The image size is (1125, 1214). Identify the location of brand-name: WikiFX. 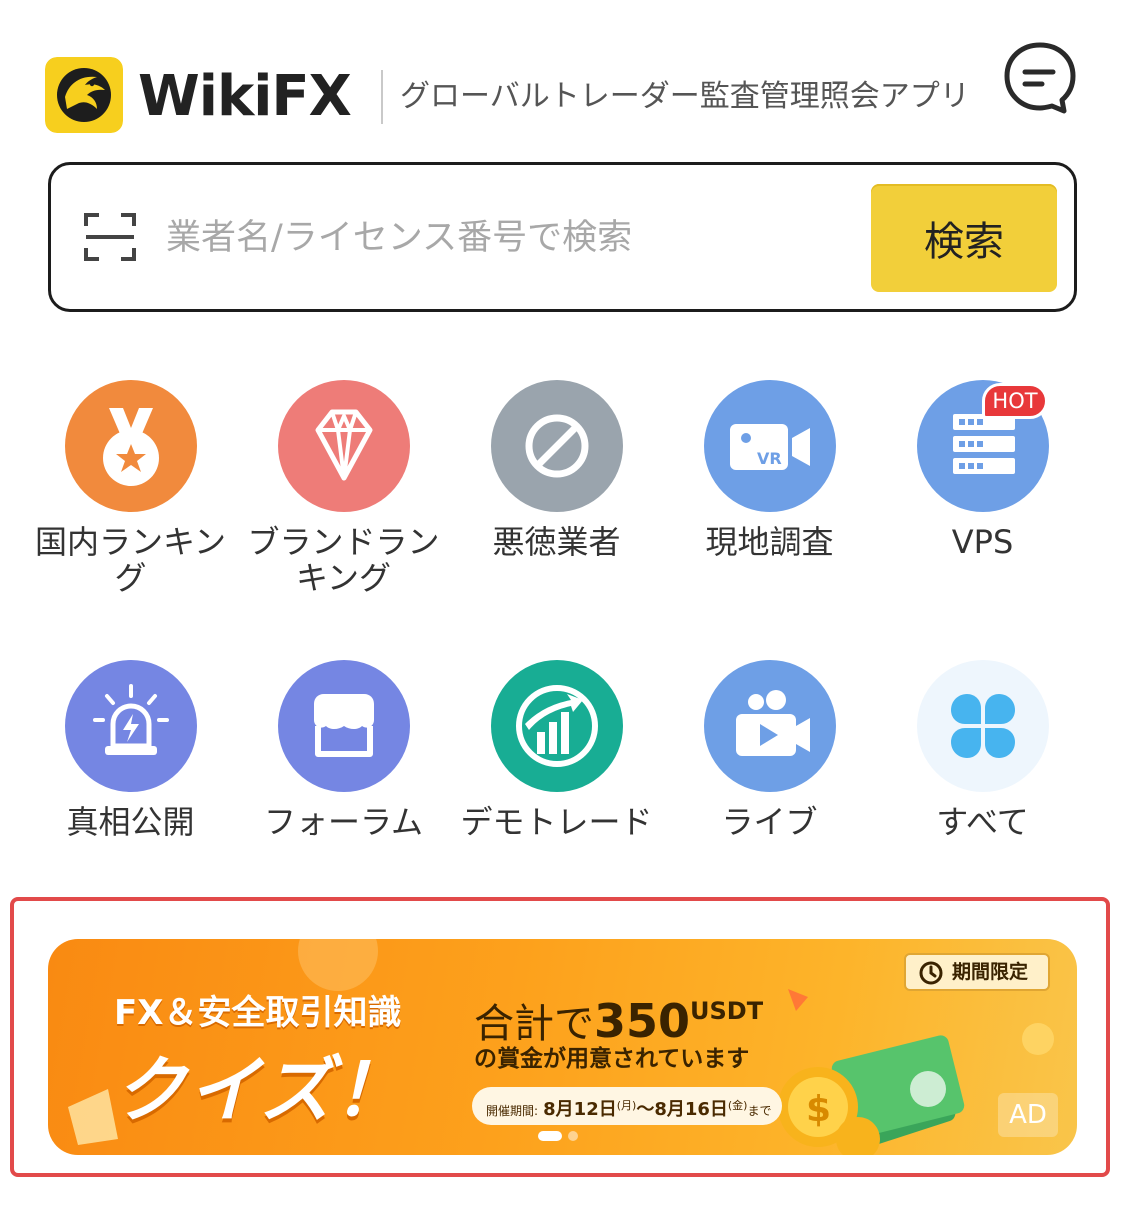
(245, 96).